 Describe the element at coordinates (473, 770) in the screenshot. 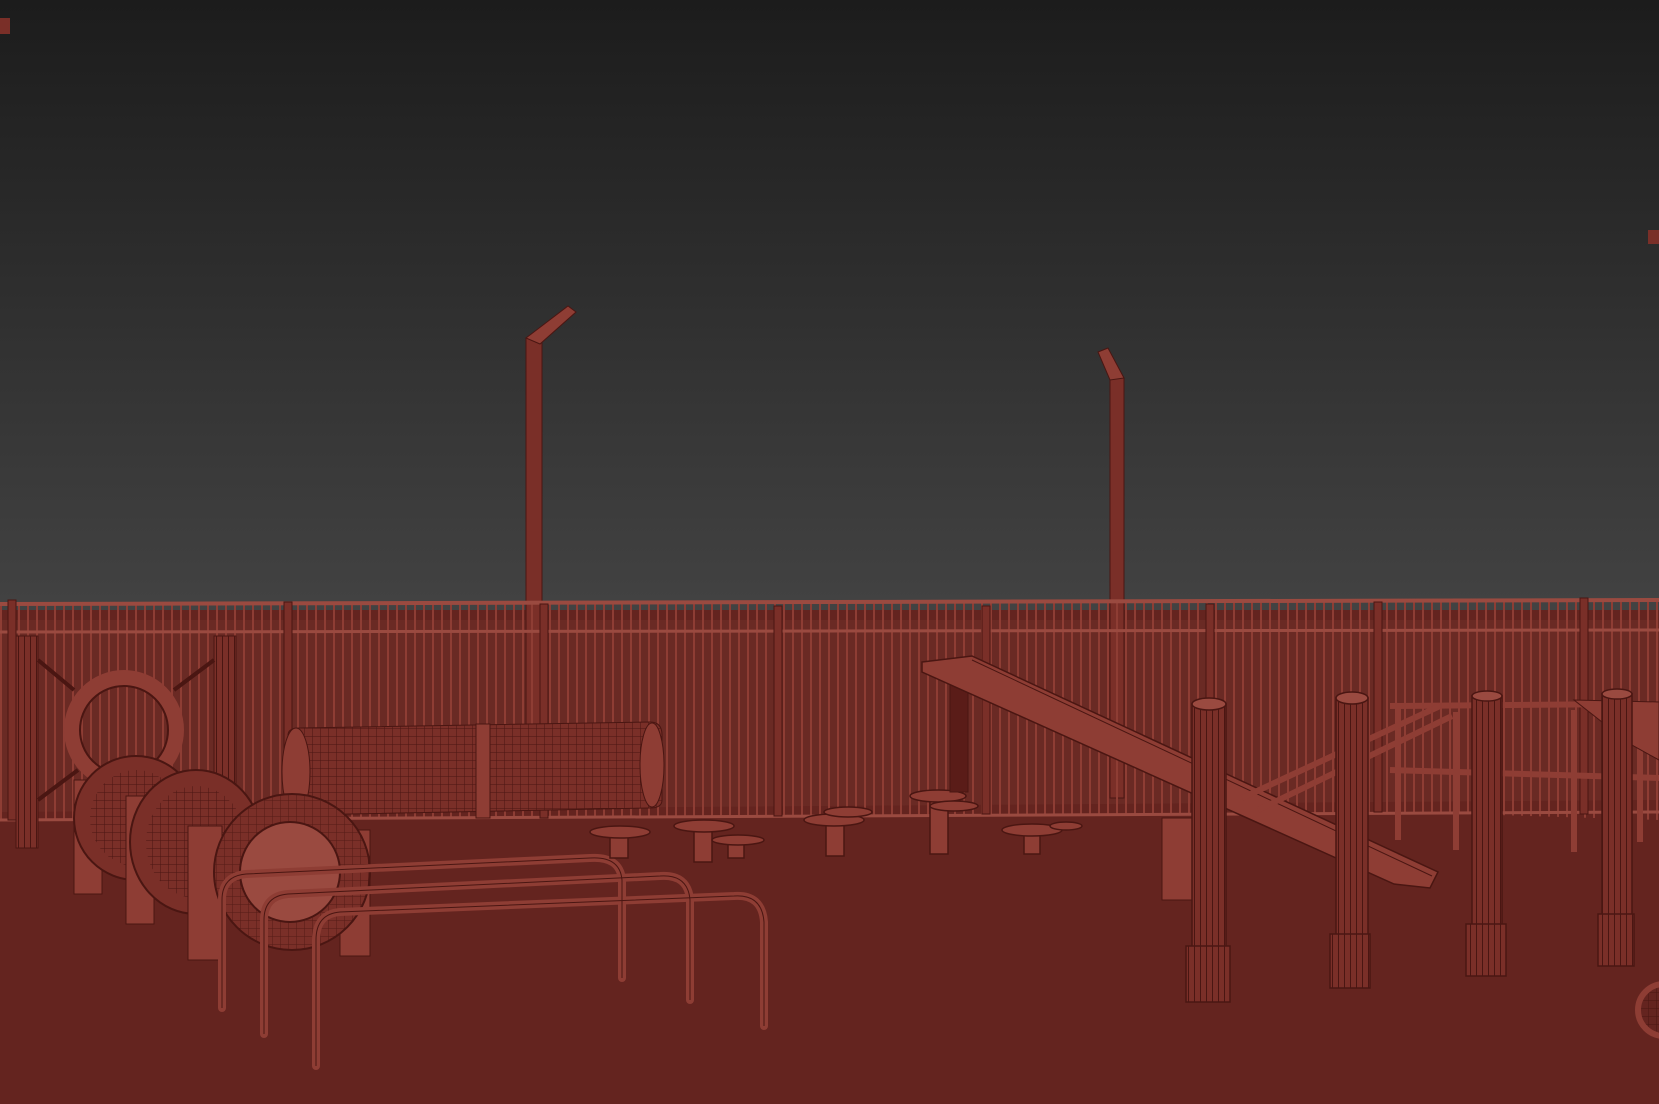

I see `crawl-tunnel` at that location.